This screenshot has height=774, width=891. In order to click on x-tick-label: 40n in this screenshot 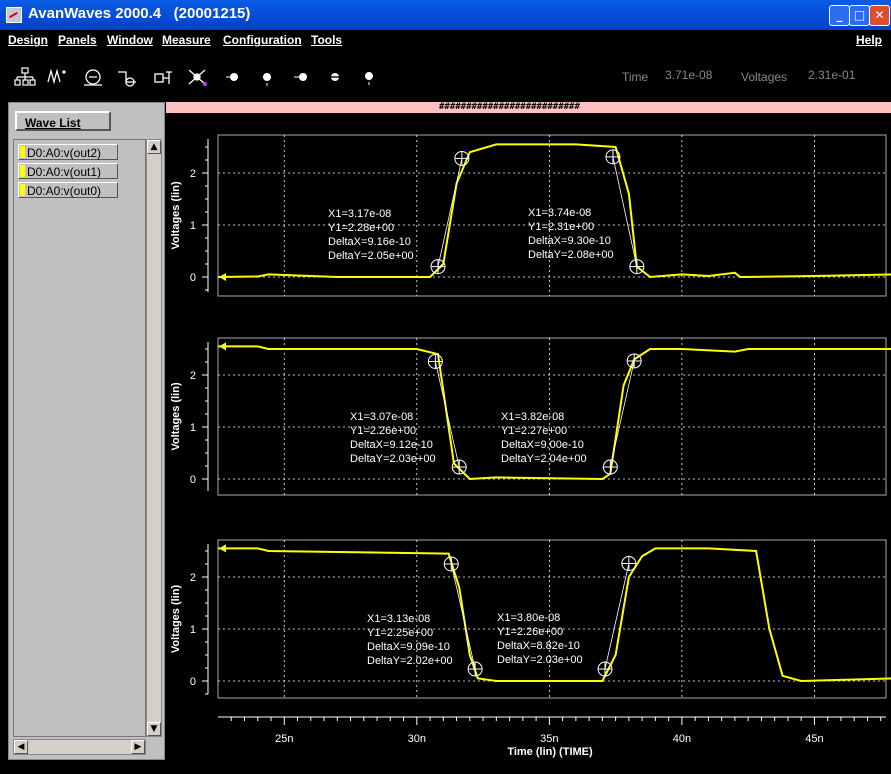, I will do `click(682, 739)`.